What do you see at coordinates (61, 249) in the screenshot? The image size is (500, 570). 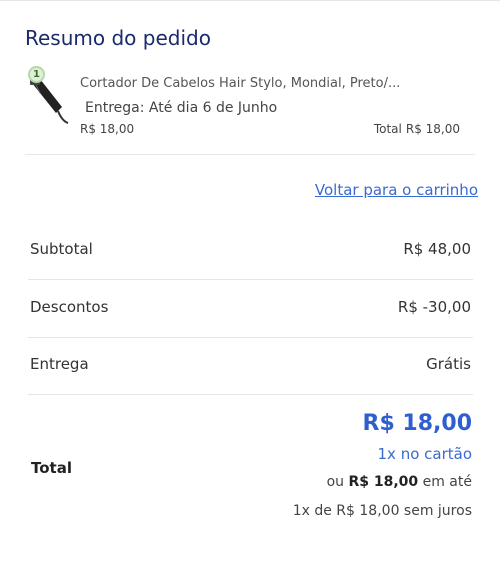 I see `subtotal-label: Subtotal` at bounding box center [61, 249].